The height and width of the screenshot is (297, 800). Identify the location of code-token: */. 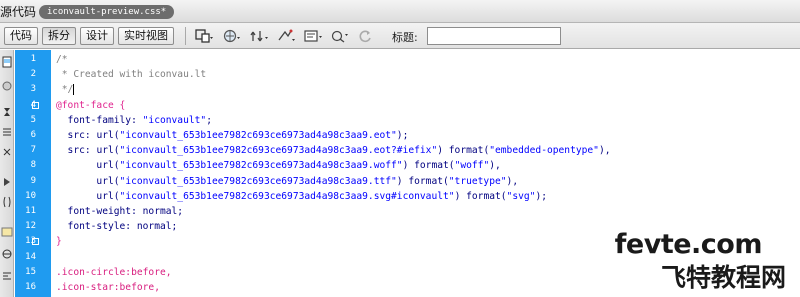
(65, 90).